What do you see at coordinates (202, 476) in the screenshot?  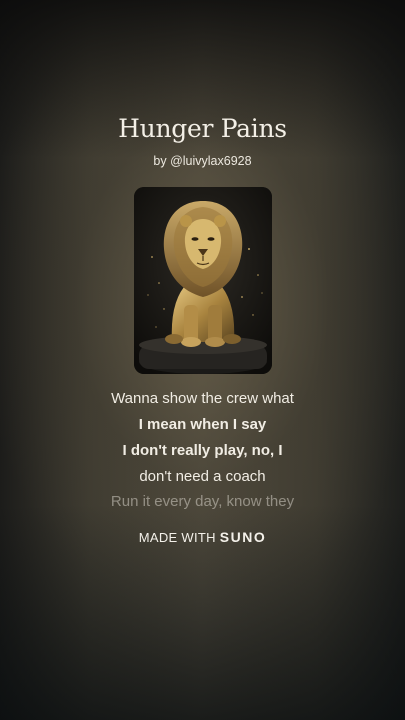 I see `lyric-line: don't need a coach` at bounding box center [202, 476].